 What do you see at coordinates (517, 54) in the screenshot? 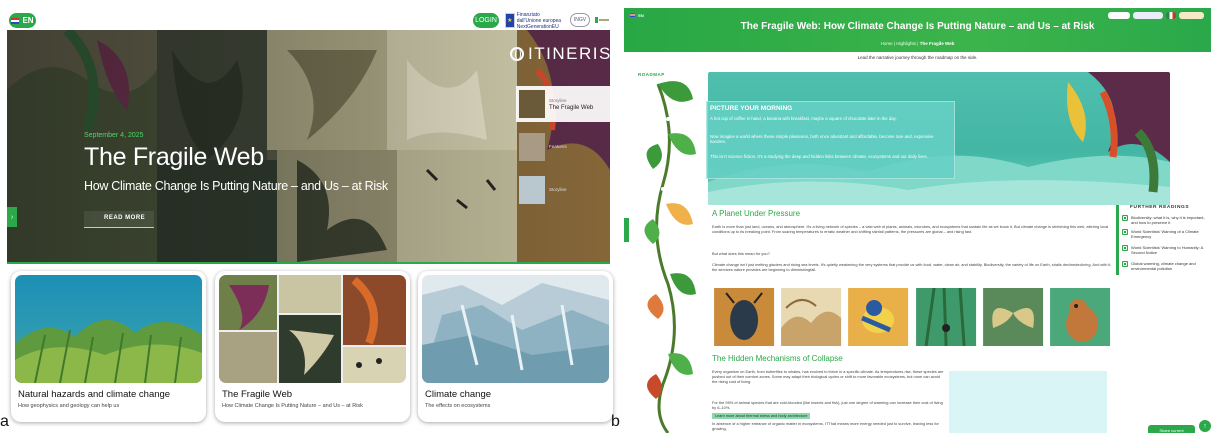
I see `globe-icon` at bounding box center [517, 54].